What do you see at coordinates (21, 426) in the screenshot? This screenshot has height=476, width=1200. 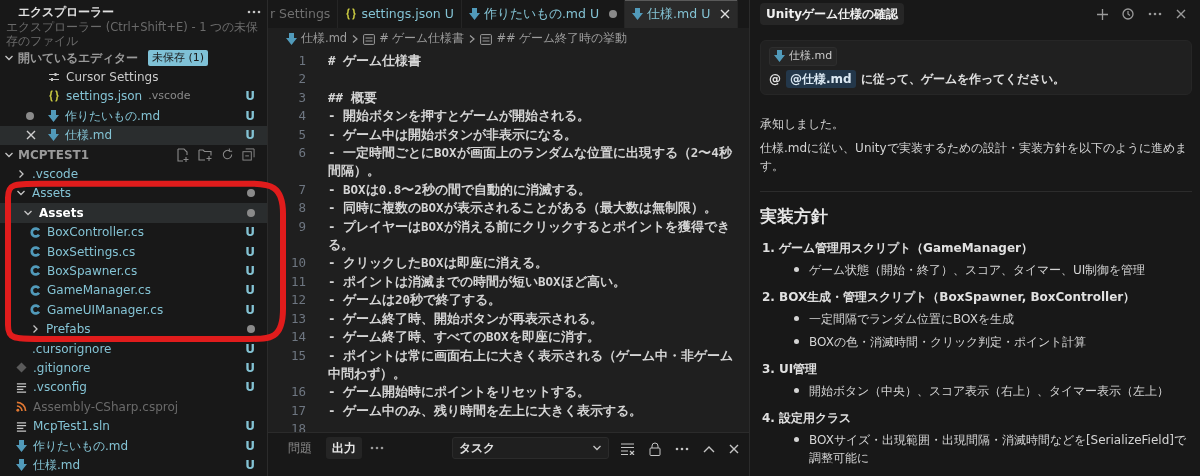 I see `lines-icon` at bounding box center [21, 426].